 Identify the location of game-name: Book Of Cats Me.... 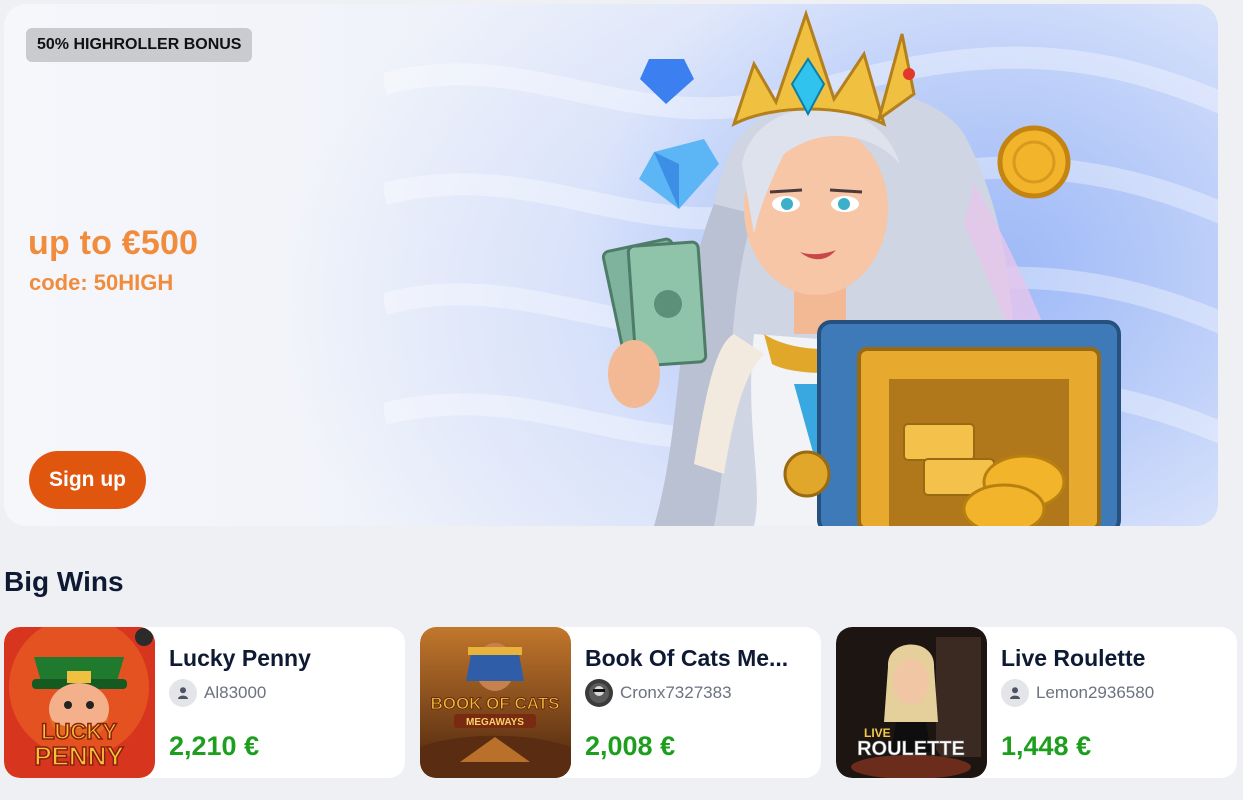
(697, 658).